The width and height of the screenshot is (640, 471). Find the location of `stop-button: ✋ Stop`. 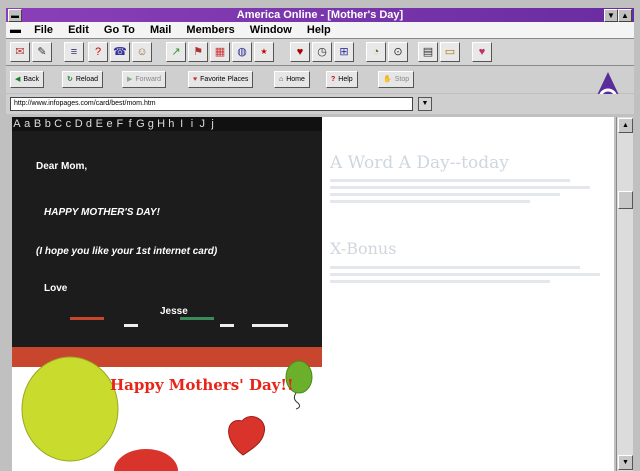

stop-button: ✋ Stop is located at coordinates (396, 79).